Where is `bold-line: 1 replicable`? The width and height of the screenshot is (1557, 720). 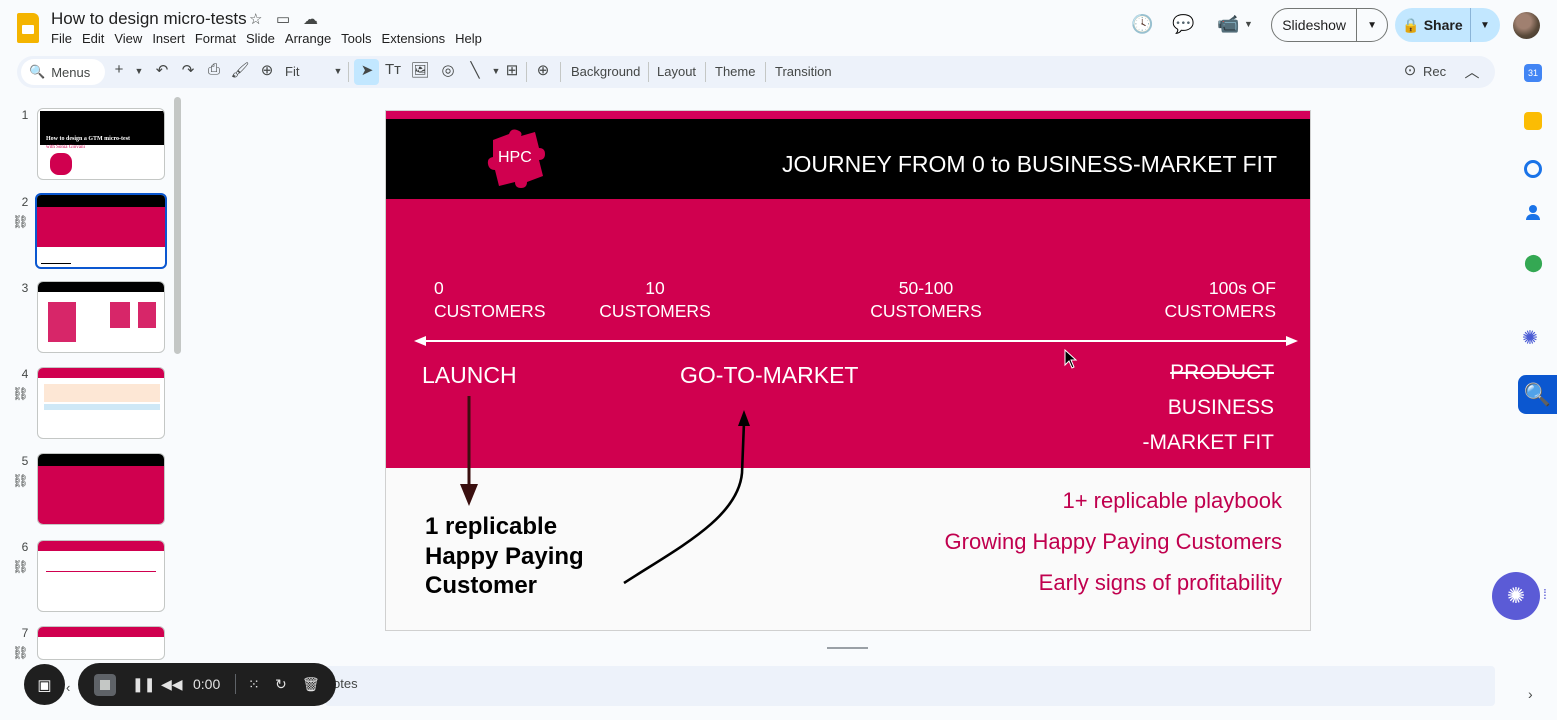 bold-line: 1 replicable is located at coordinates (491, 526).